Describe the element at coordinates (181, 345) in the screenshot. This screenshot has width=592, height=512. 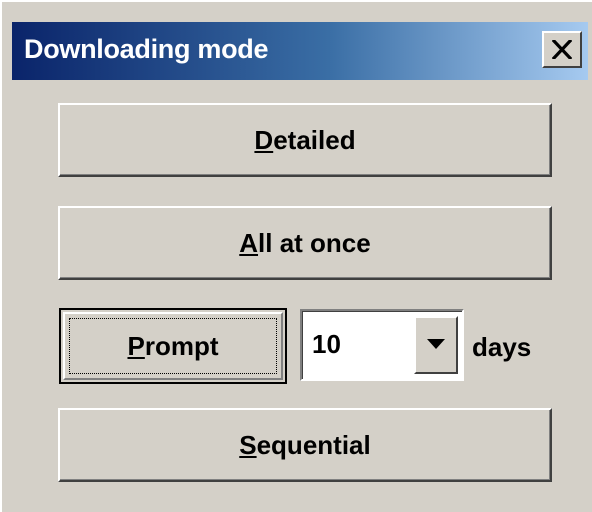
I see `prompt-label: rompt` at that location.